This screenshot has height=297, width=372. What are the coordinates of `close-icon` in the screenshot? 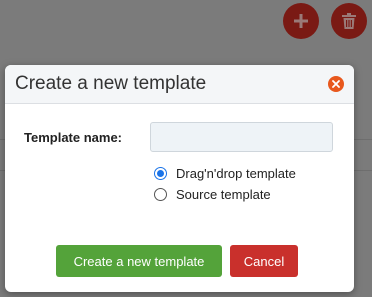 It's located at (336, 84).